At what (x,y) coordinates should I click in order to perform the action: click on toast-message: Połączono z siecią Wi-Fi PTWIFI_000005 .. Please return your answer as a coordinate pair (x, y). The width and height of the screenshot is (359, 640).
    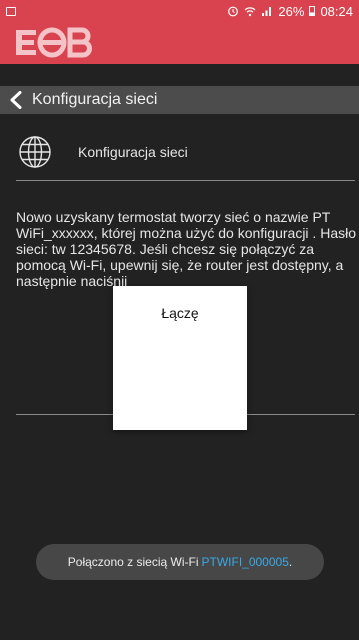
    Looking at the image, I should click on (180, 562).